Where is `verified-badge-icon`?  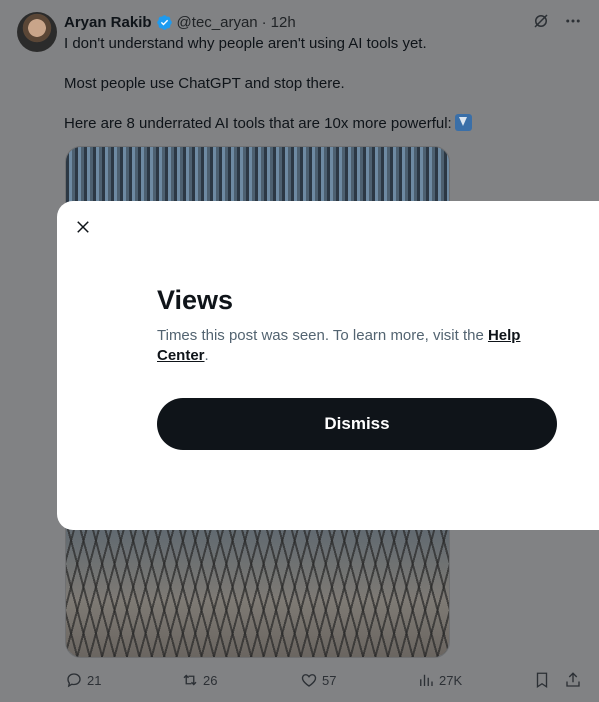
verified-badge-icon is located at coordinates (164, 22).